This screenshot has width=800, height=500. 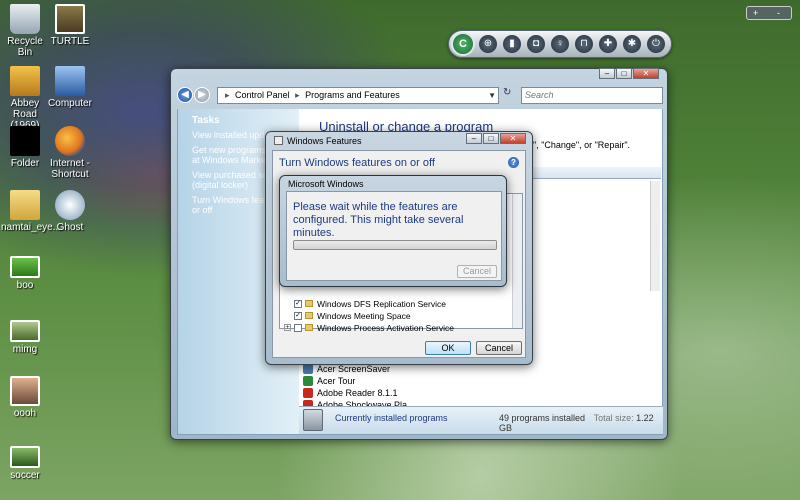 I want to click on lock-glyph: ⊓, so click(x=584, y=43).